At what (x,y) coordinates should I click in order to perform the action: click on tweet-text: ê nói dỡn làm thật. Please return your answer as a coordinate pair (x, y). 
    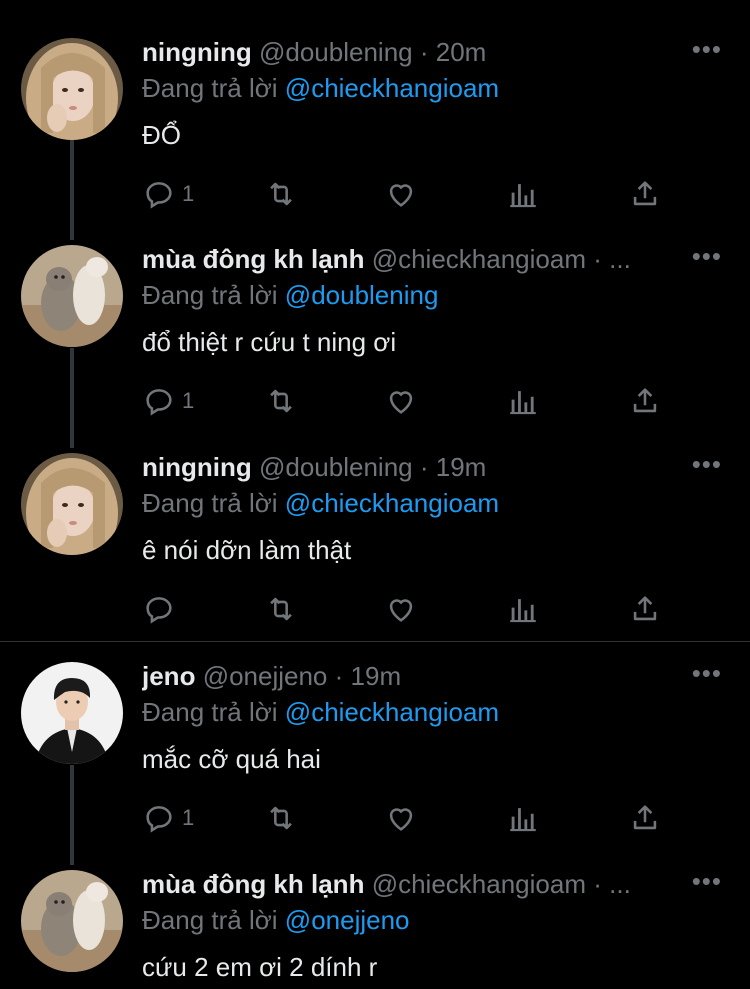
    Looking at the image, I should click on (247, 550).